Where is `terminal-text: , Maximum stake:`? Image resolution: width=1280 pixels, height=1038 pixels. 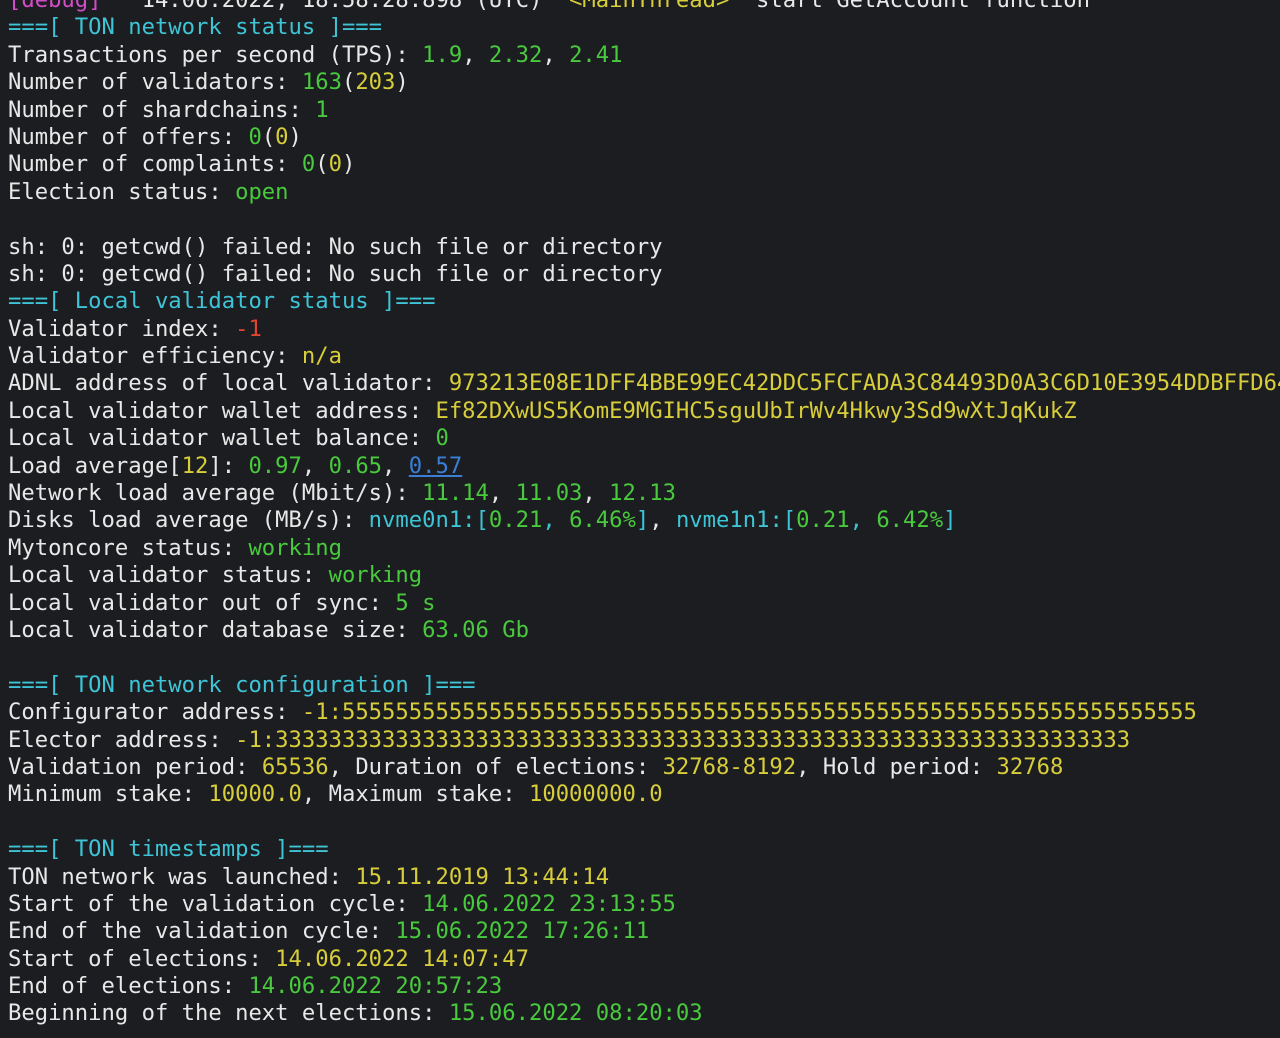
terminal-text: , Maximum stake: is located at coordinates (415, 794).